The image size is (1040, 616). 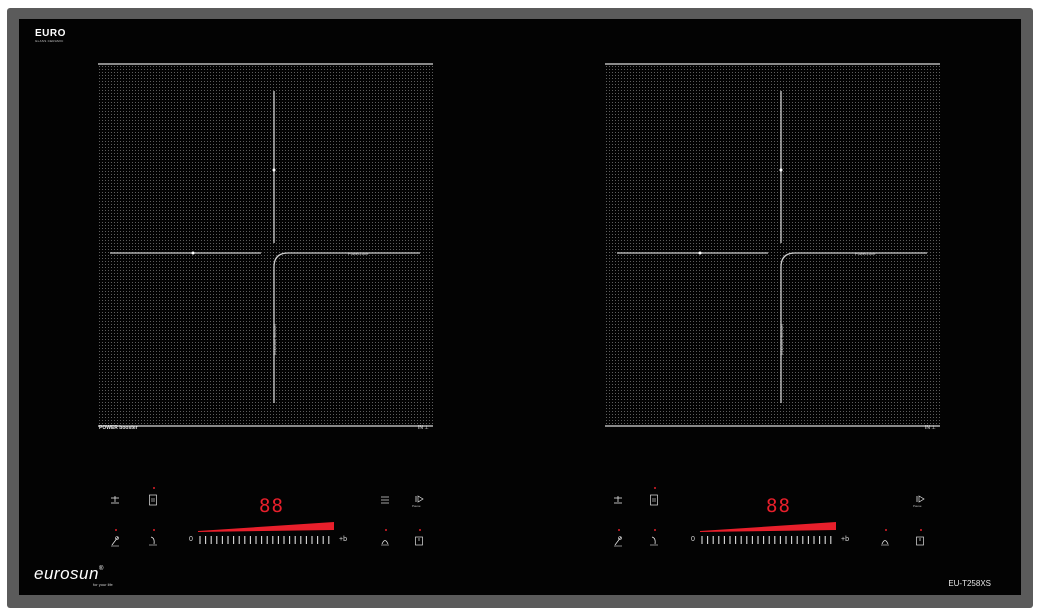 I want to click on power-level-display-left: 88, so click(x=271, y=506).